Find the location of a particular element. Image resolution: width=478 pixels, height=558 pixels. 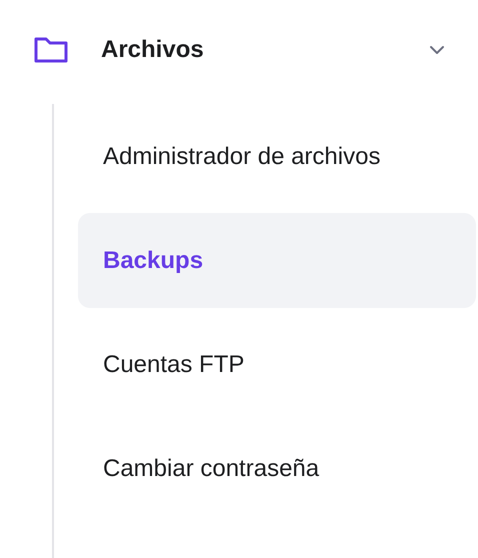

folder-icon is located at coordinates (51, 50).